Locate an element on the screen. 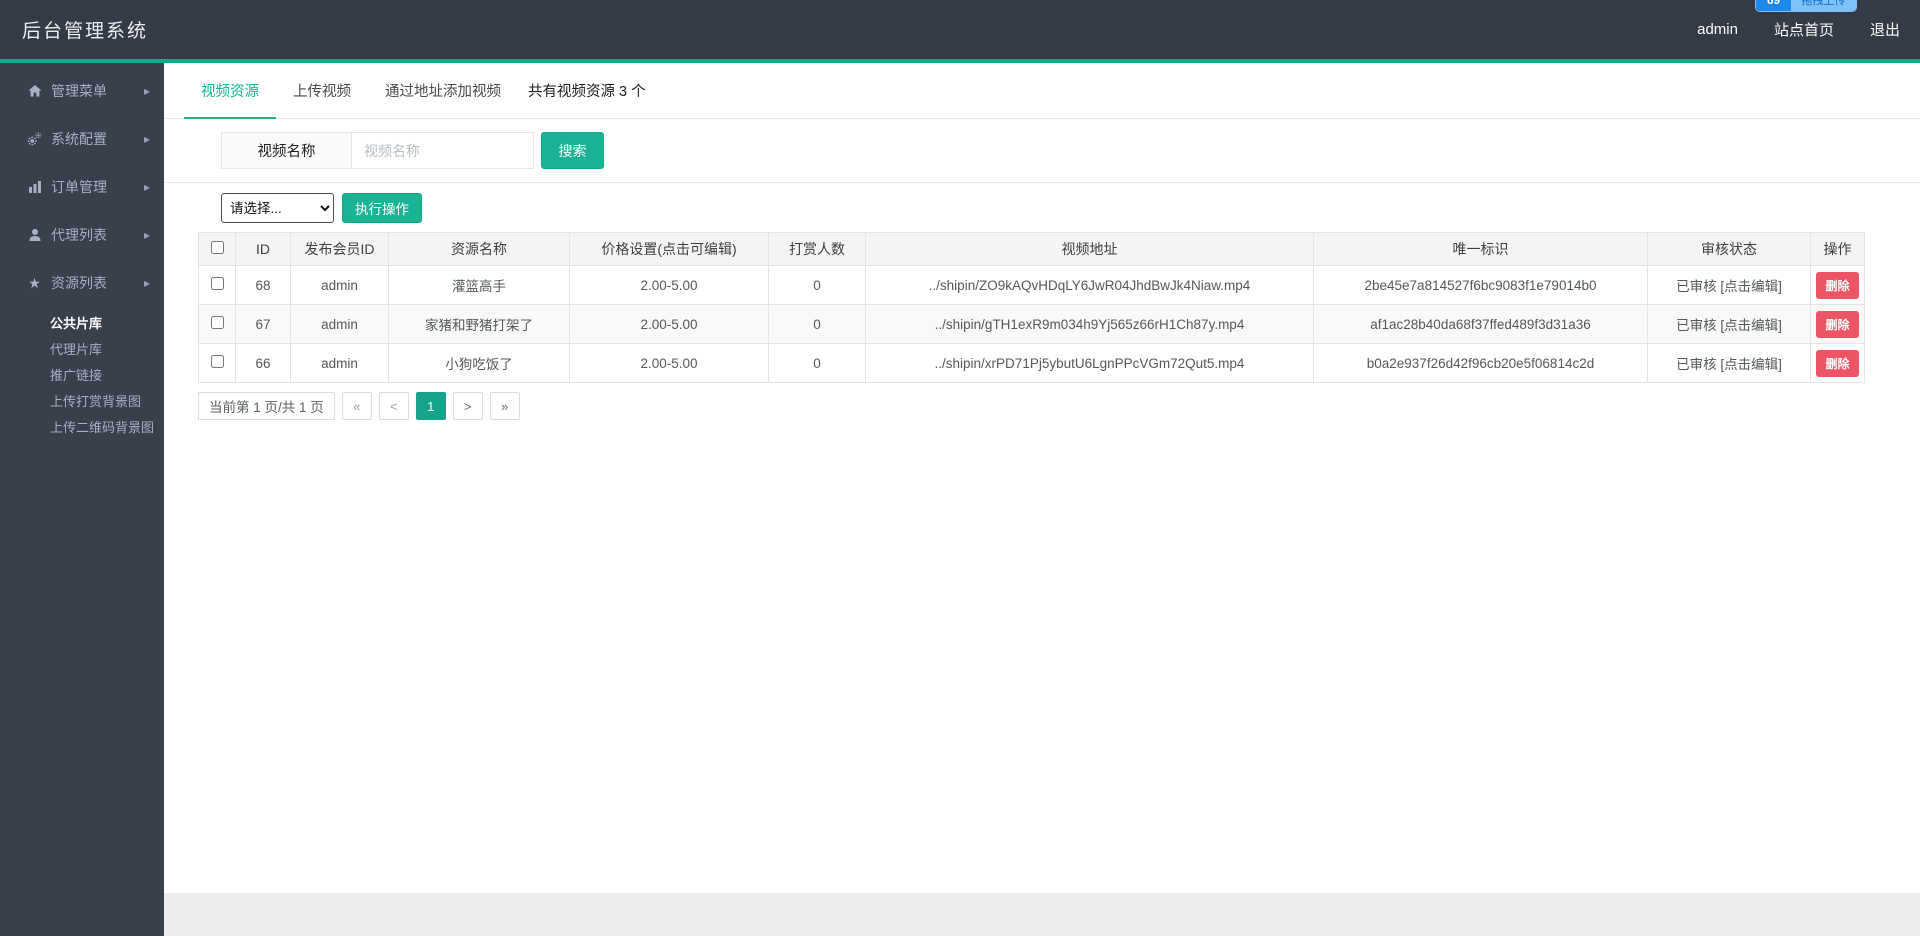 The width and height of the screenshot is (1920, 936). sidebar-item-manage-menu: 管理菜单 ▸ is located at coordinates (82, 91).